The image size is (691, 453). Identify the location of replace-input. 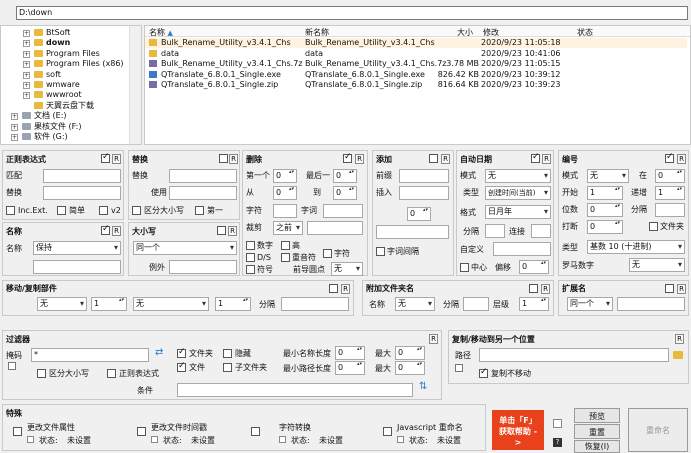
(203, 176).